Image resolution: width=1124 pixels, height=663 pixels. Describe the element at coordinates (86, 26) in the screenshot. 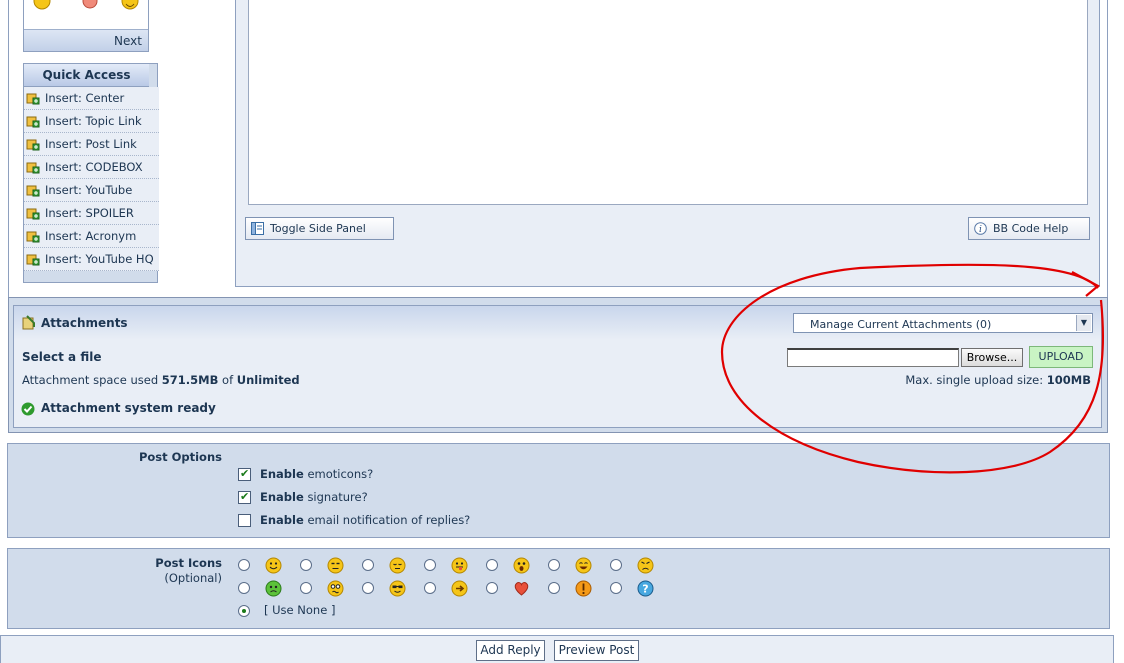

I see `emoticon-panel: Next` at that location.